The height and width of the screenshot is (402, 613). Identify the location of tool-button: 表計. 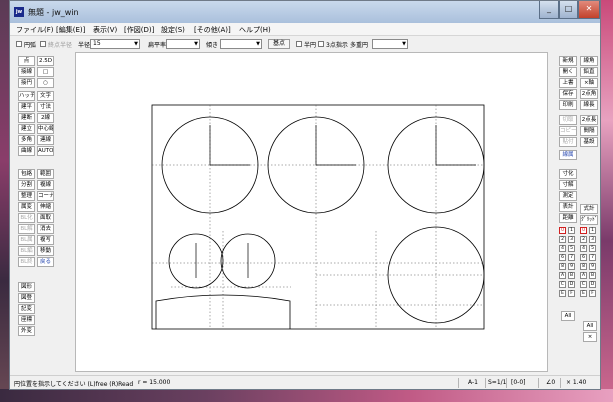
(568, 207).